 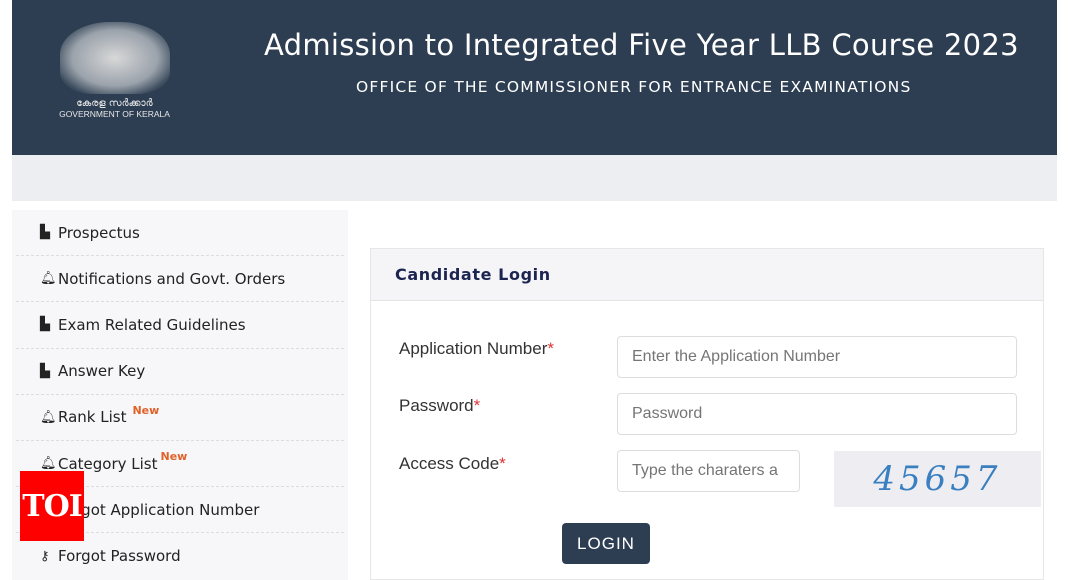 I want to click on label-text: Application Number, so click(x=473, y=348).